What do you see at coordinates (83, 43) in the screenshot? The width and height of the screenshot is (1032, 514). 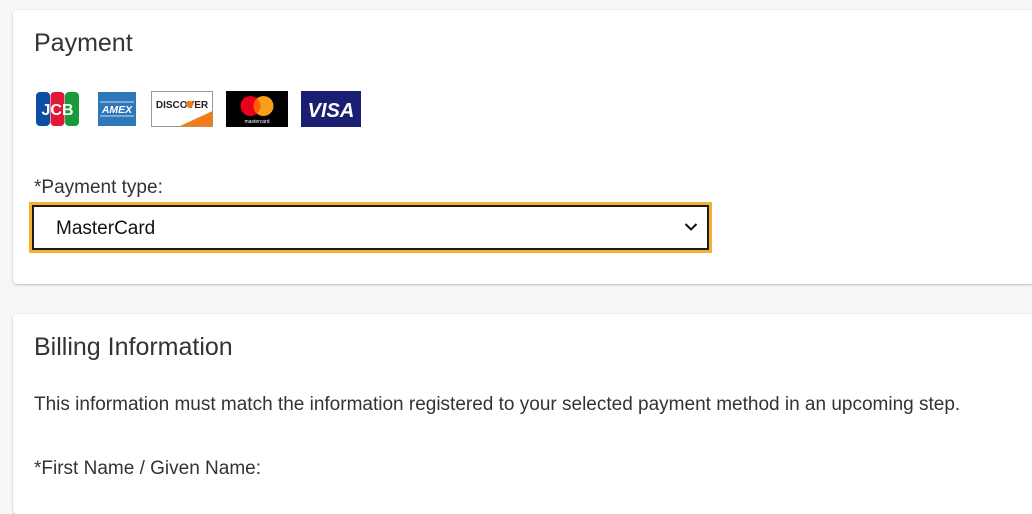 I see `payment-title: Payment` at bounding box center [83, 43].